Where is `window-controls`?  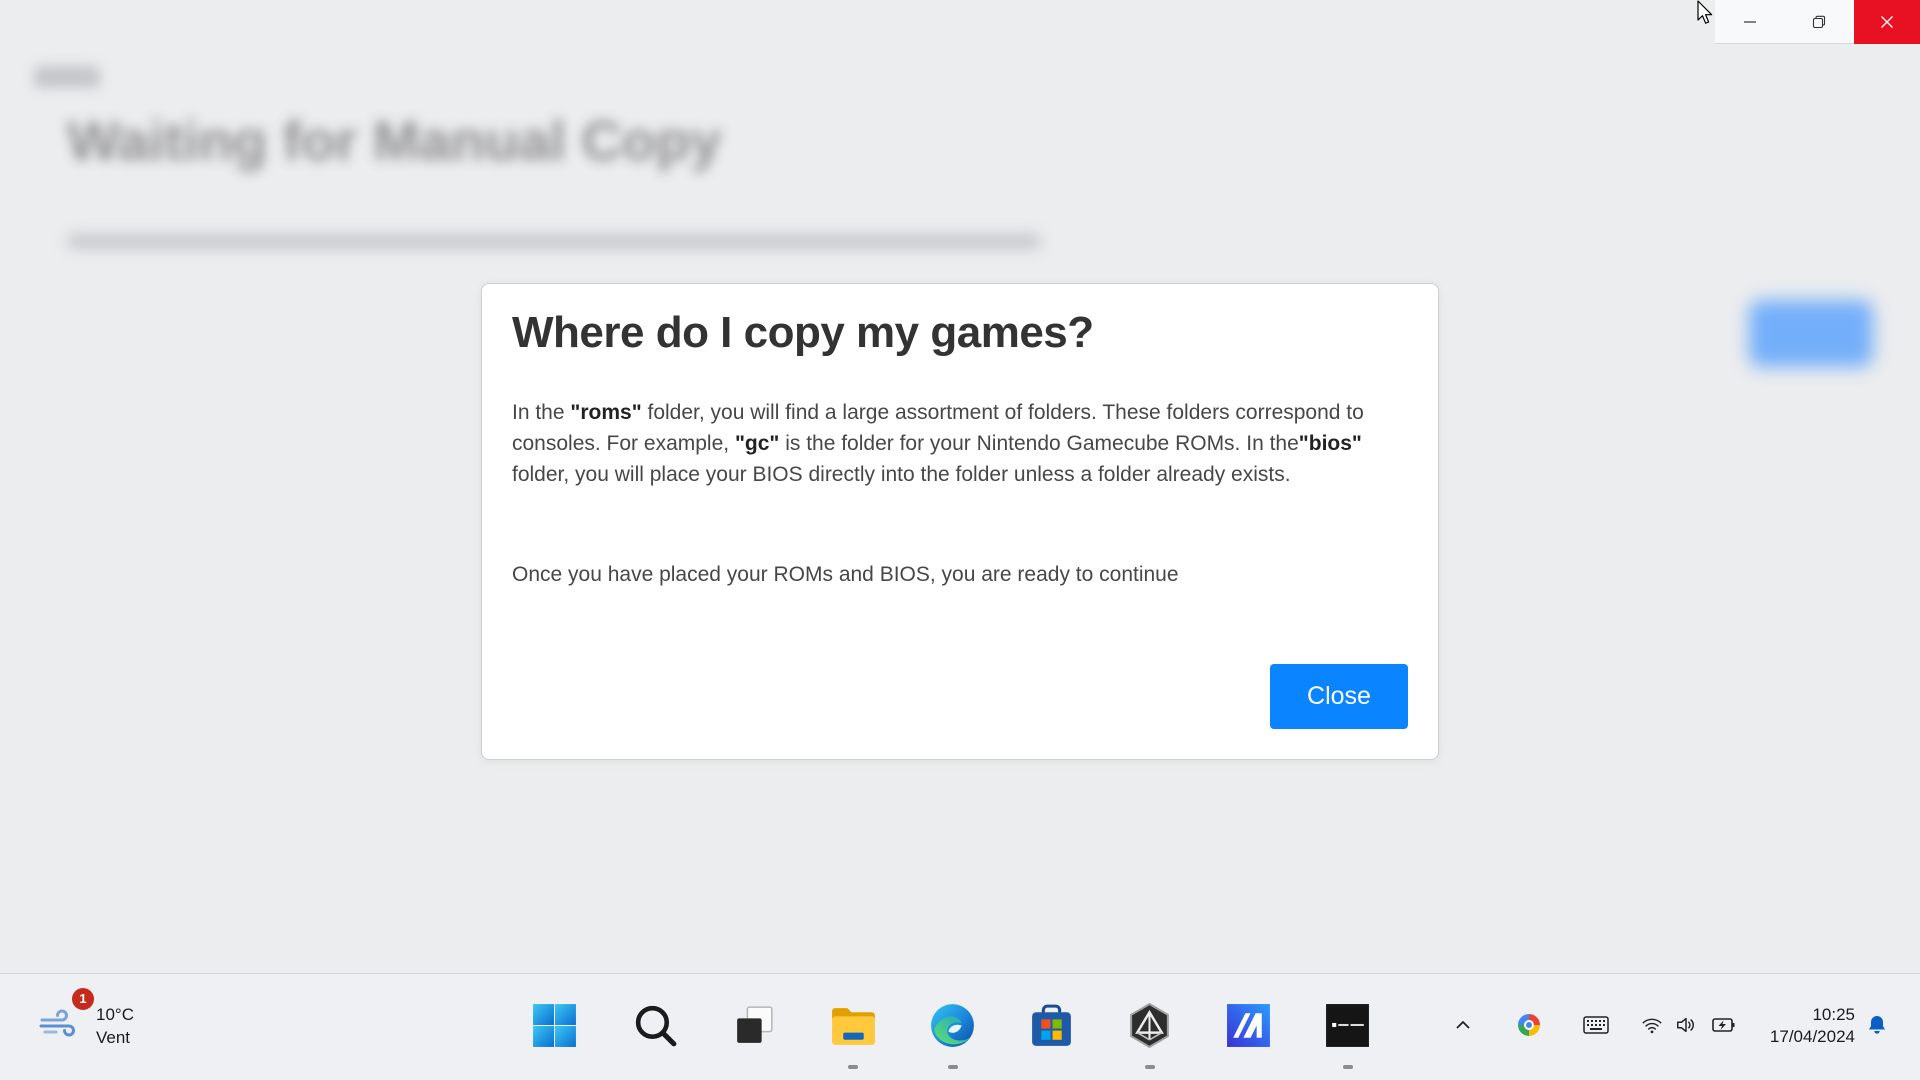
window-controls is located at coordinates (1817, 22).